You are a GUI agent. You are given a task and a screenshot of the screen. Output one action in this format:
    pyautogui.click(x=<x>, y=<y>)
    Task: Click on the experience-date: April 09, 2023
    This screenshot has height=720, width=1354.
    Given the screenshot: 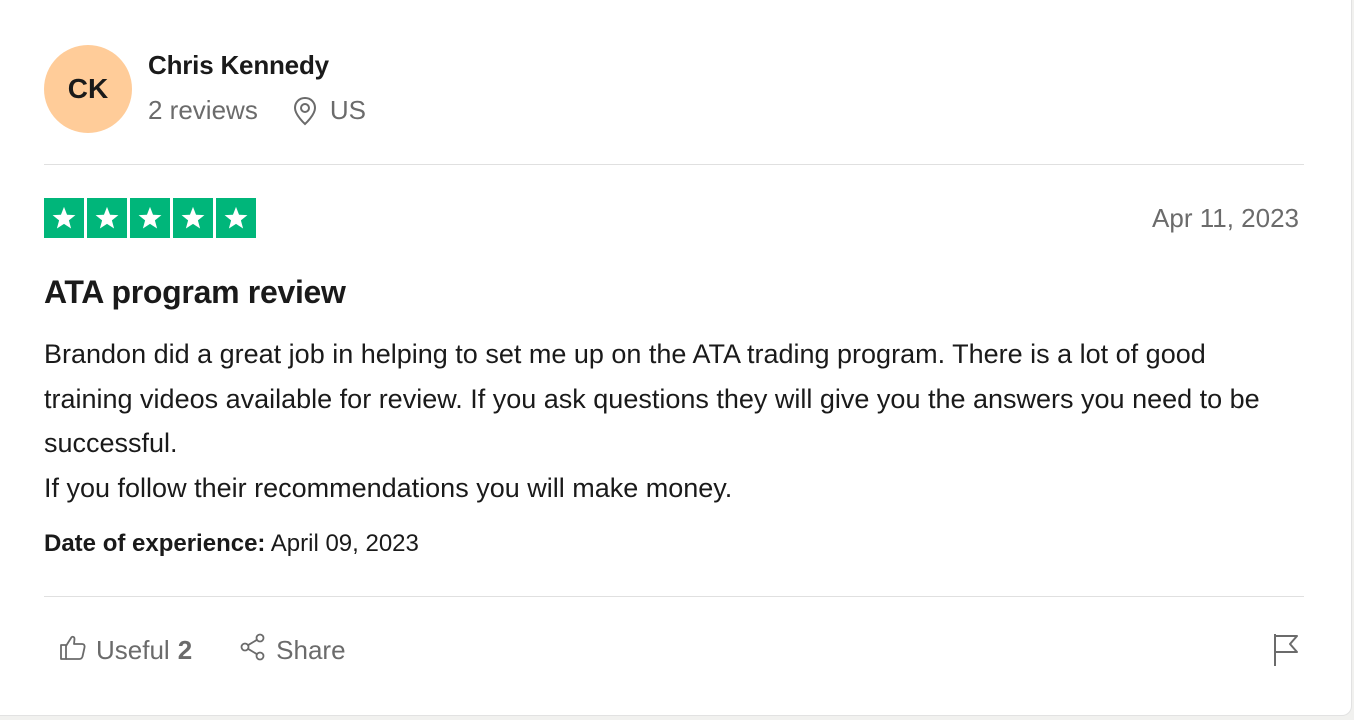 What is the action you would take?
    pyautogui.click(x=344, y=543)
    